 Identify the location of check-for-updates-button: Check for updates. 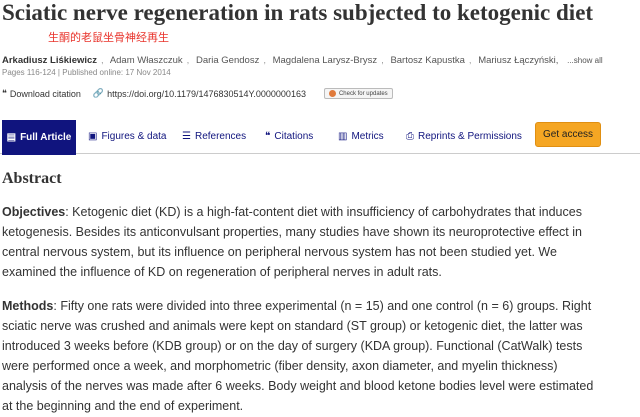
(358, 93).